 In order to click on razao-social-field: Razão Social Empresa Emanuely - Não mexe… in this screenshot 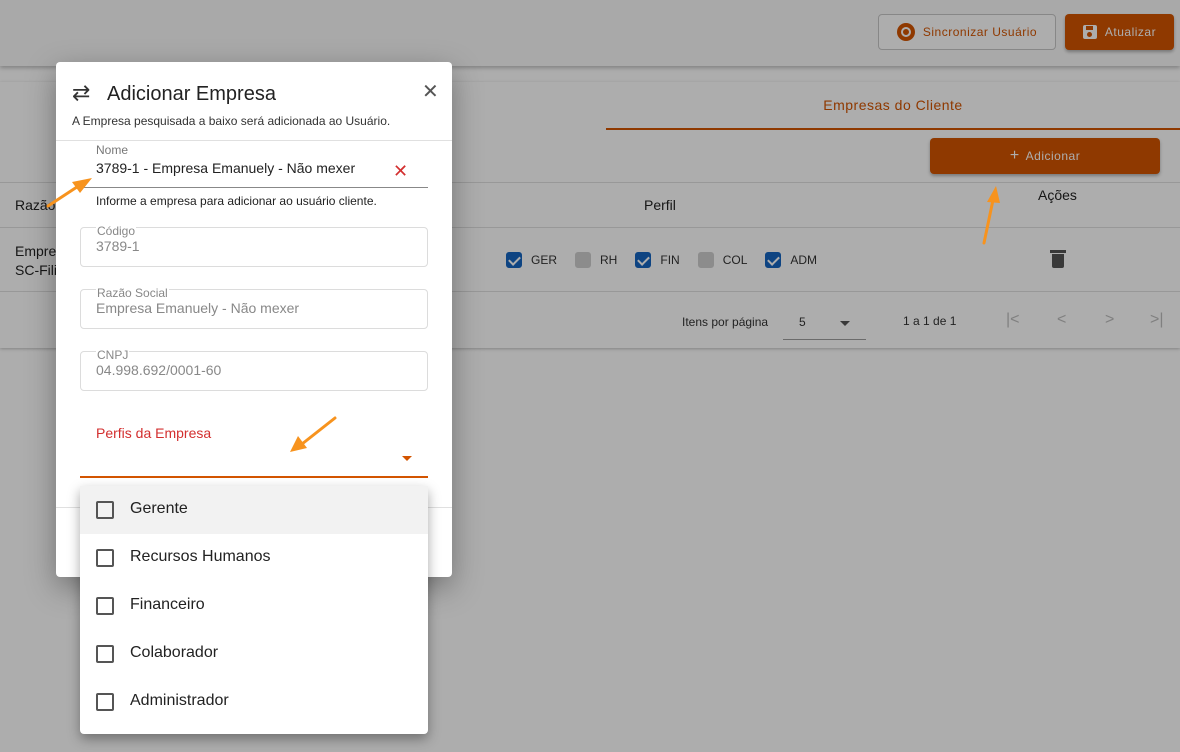, I will do `click(254, 307)`.